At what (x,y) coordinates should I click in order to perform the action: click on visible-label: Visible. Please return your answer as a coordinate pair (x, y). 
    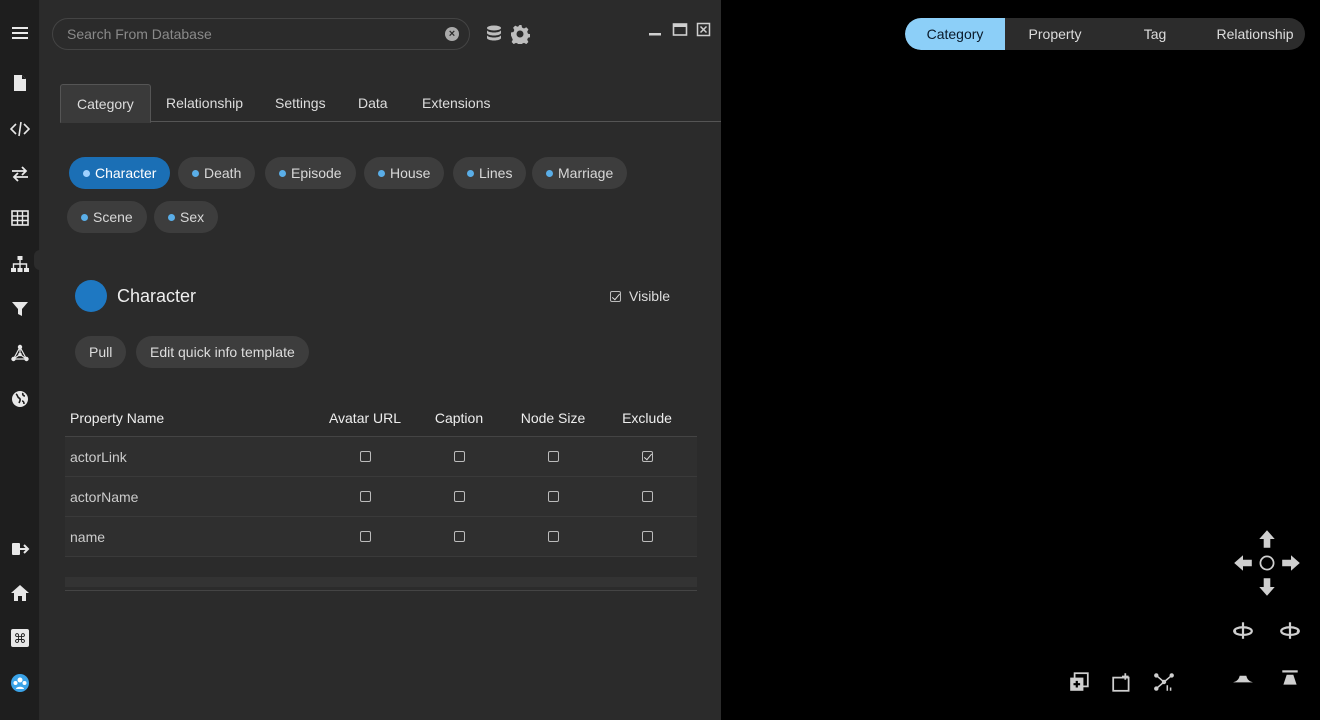
    Looking at the image, I should click on (649, 296).